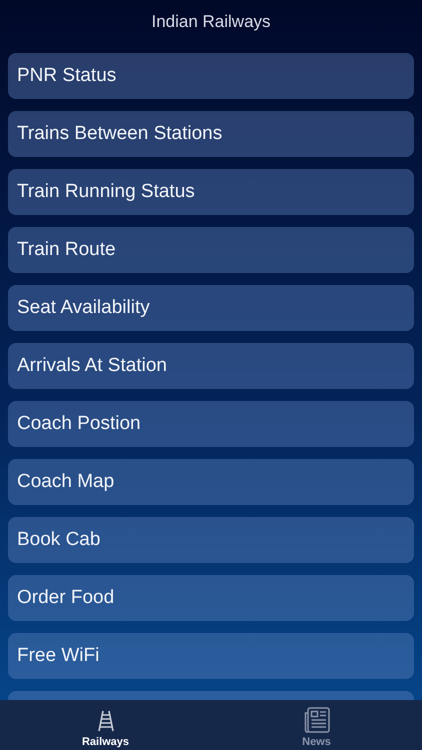 Image resolution: width=422 pixels, height=750 pixels. Describe the element at coordinates (211, 250) in the screenshot. I see `menu-item: Train Route` at that location.